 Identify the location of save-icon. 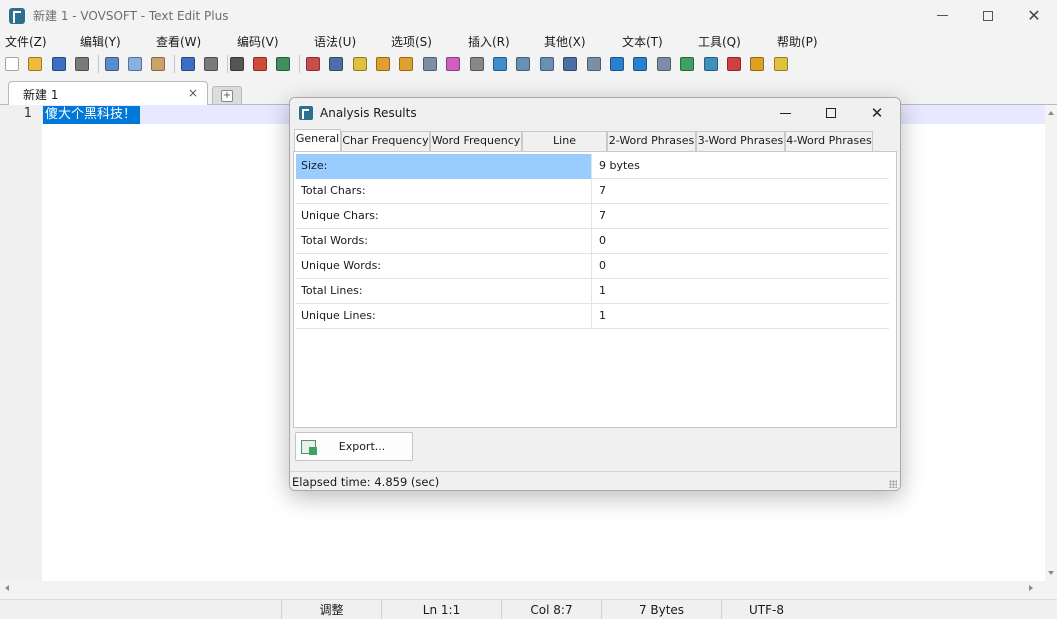
(58, 64).